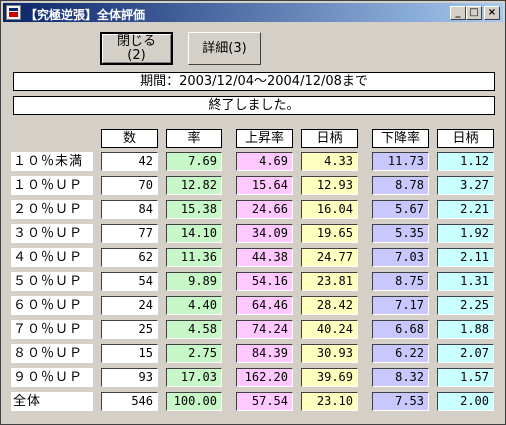  What do you see at coordinates (264, 138) in the screenshot?
I see `column-header-rise-rate: 上昇率` at bounding box center [264, 138].